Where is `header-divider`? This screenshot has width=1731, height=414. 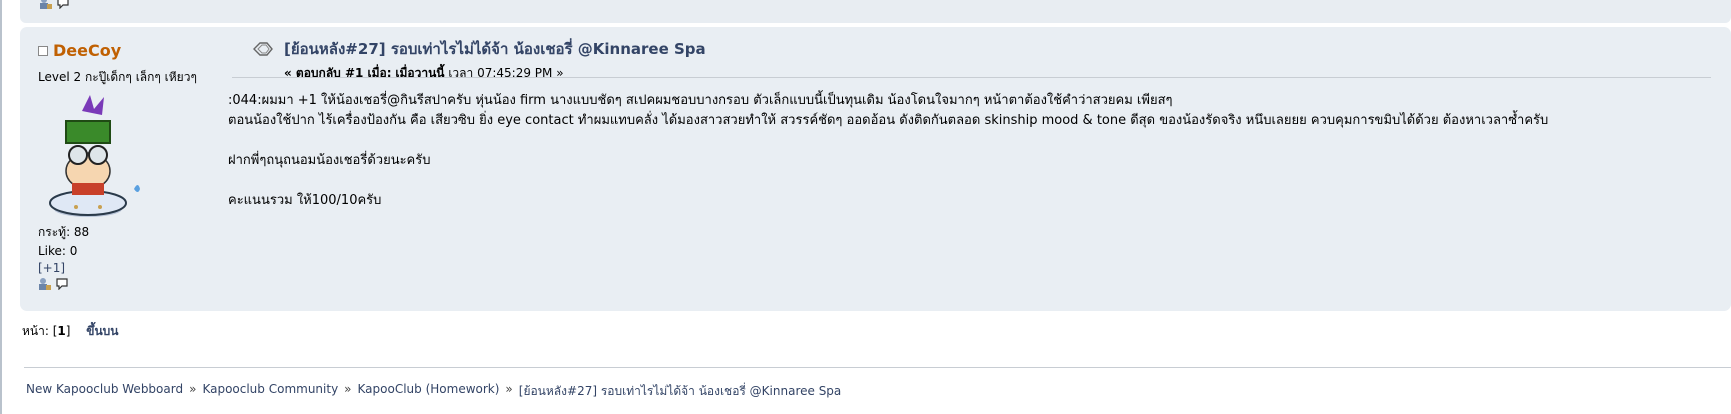
header-divider is located at coordinates (971, 77).